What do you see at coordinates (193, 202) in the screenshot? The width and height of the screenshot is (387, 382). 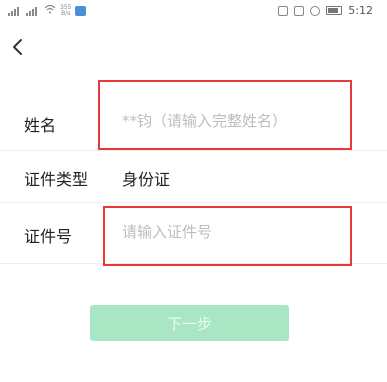 I see `divider` at bounding box center [193, 202].